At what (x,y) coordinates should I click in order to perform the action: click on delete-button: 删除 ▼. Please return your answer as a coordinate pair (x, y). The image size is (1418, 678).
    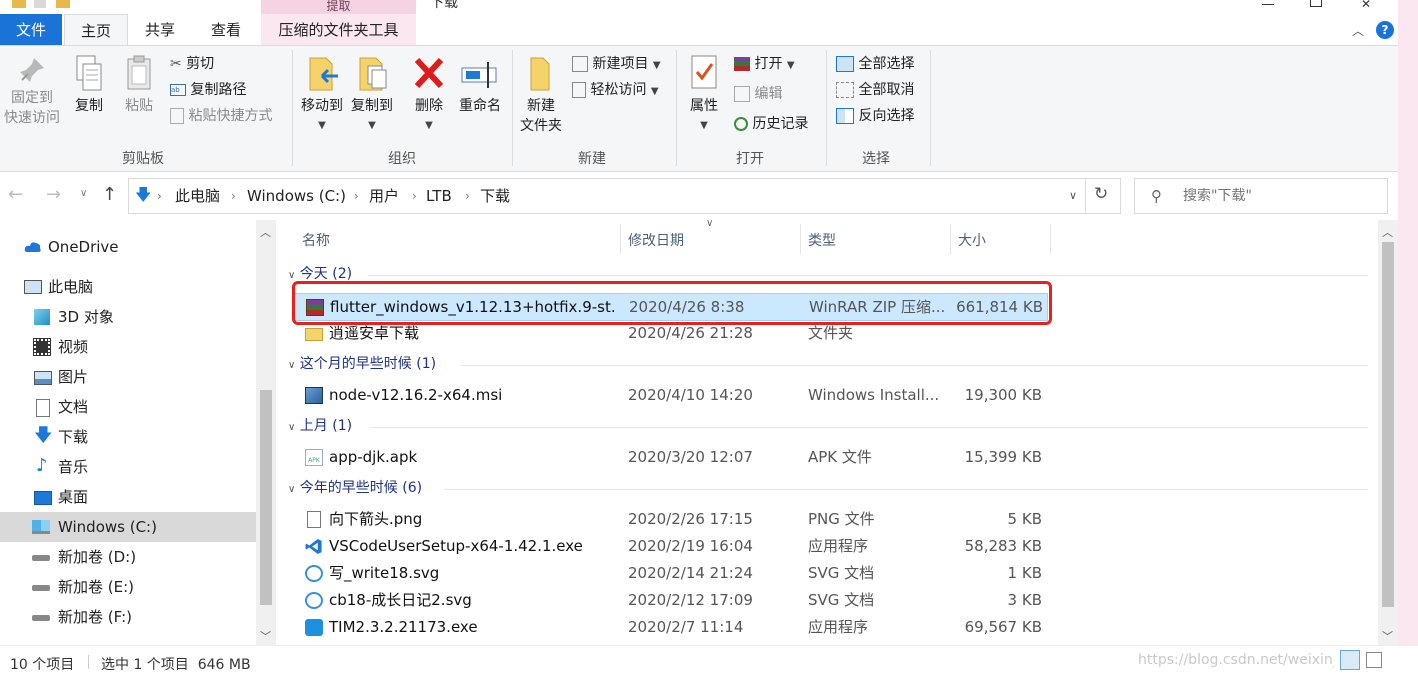
    Looking at the image, I should click on (429, 95).